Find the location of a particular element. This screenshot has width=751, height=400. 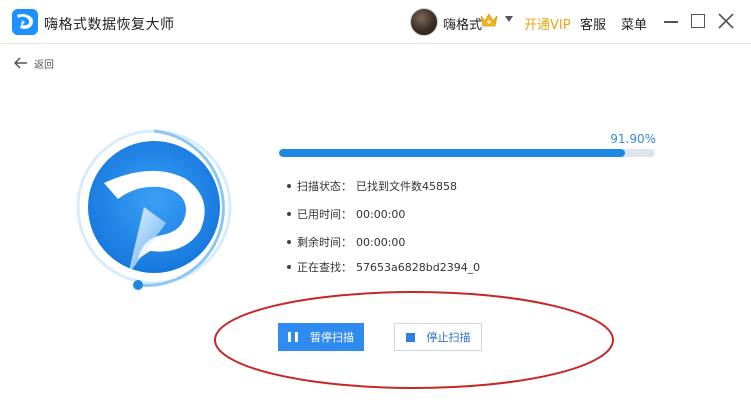

username: 嗨格式 is located at coordinates (462, 23).